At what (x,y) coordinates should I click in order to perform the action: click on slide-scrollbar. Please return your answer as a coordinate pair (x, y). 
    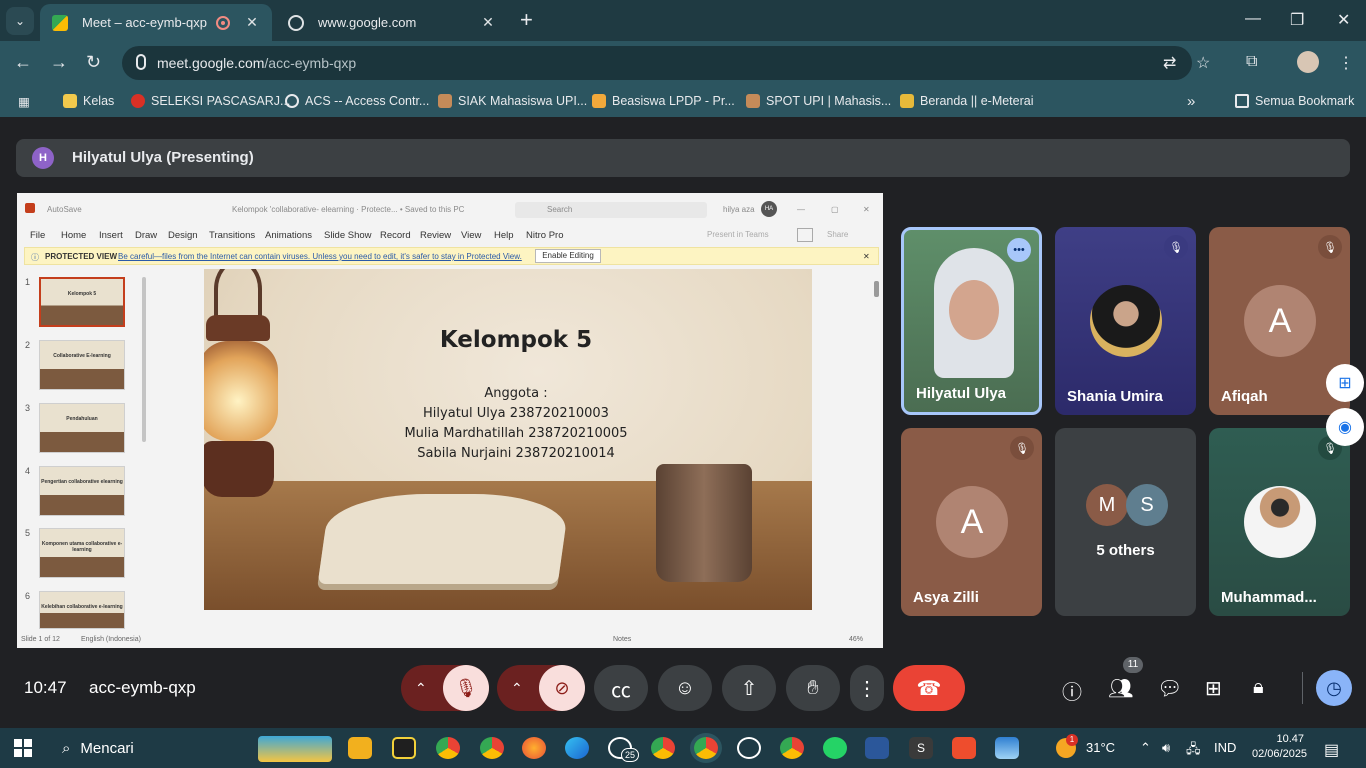
    Looking at the image, I should click on (877, 434).